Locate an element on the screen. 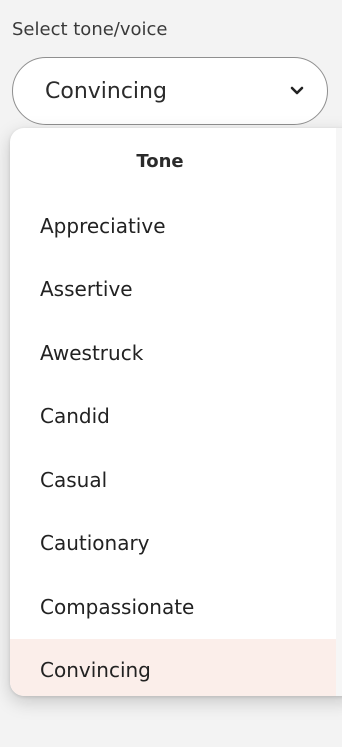 This screenshot has width=342, height=747. option-candid: Candid is located at coordinates (173, 416).